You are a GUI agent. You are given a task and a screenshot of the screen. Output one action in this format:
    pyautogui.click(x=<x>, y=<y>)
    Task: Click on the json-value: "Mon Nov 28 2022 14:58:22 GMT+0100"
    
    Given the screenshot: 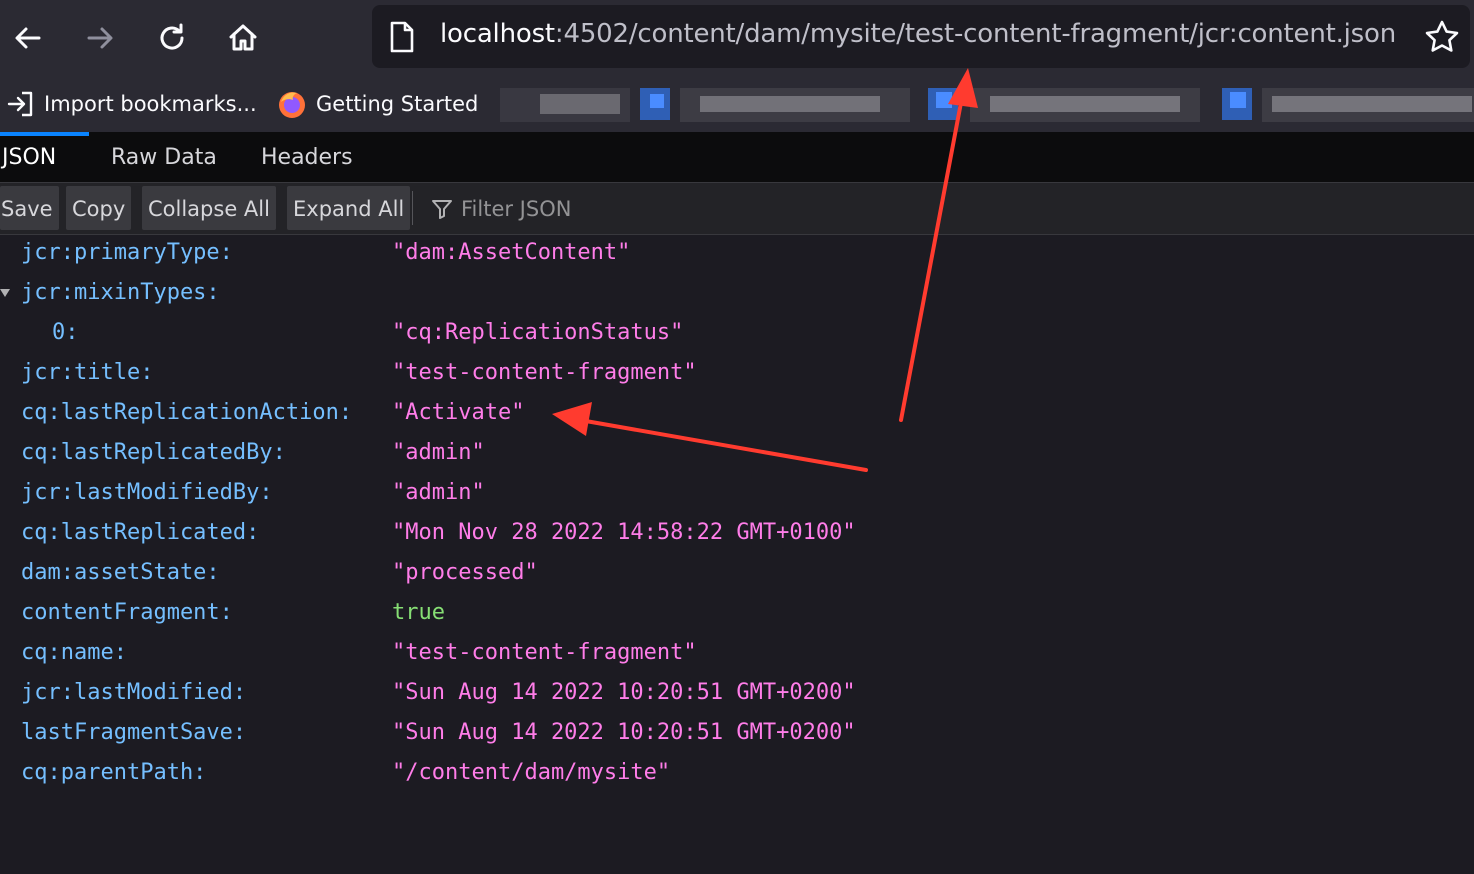 What is the action you would take?
    pyautogui.click(x=624, y=532)
    